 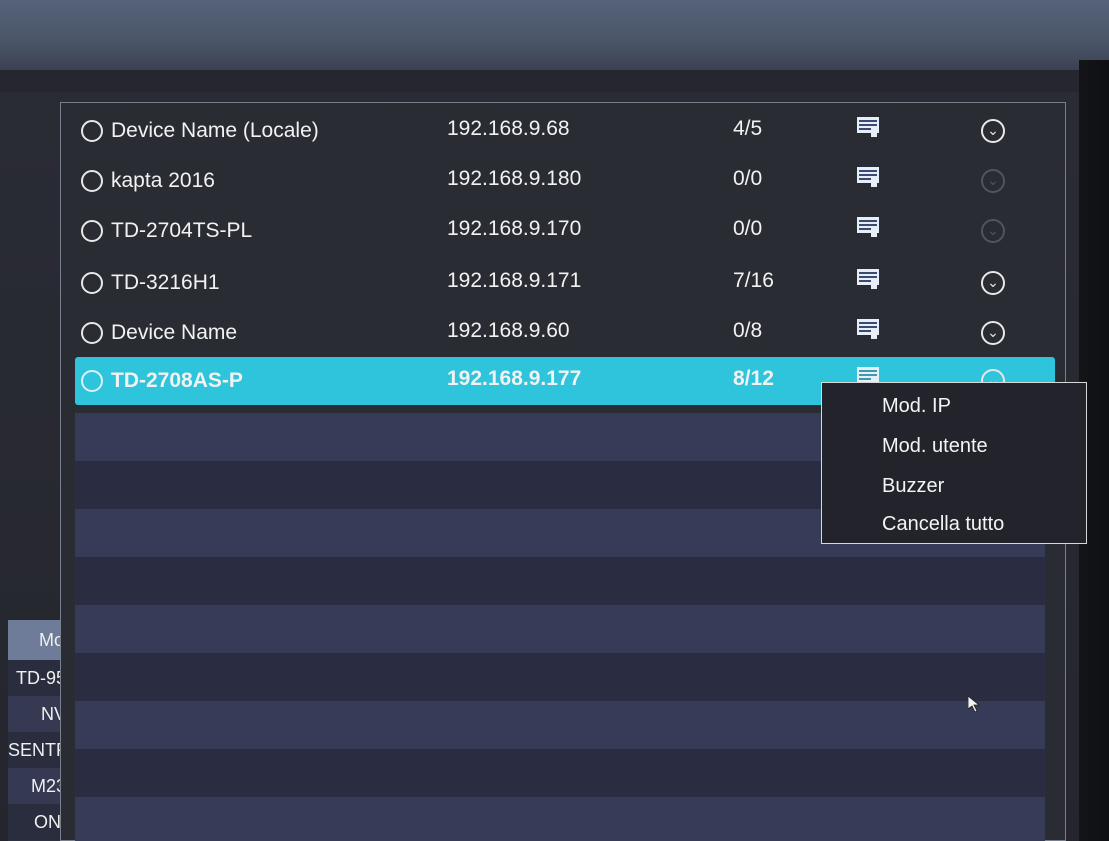 What do you see at coordinates (508, 128) in the screenshot?
I see `device-ip: 192.168.9.68` at bounding box center [508, 128].